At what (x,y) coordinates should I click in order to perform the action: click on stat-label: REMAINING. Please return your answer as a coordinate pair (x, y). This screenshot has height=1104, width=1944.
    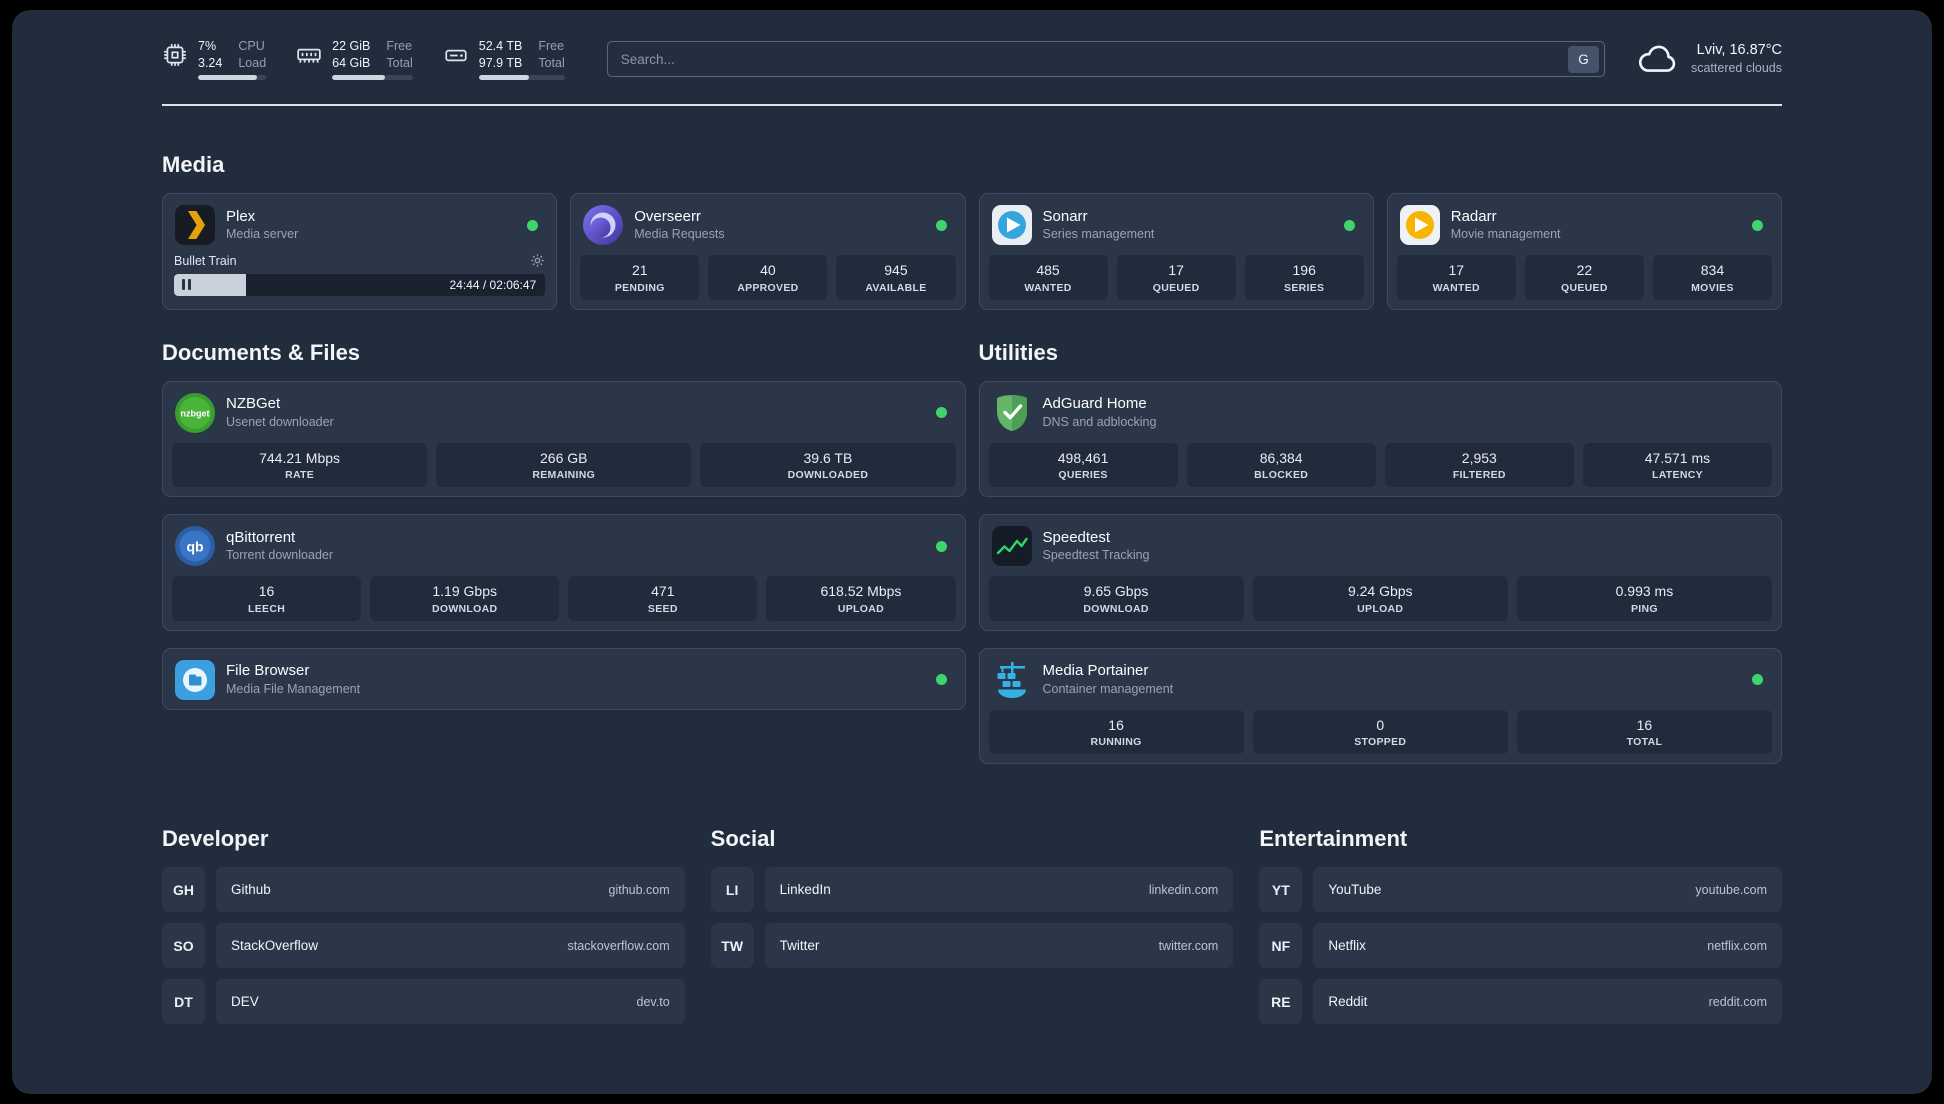
    Looking at the image, I should click on (564, 475).